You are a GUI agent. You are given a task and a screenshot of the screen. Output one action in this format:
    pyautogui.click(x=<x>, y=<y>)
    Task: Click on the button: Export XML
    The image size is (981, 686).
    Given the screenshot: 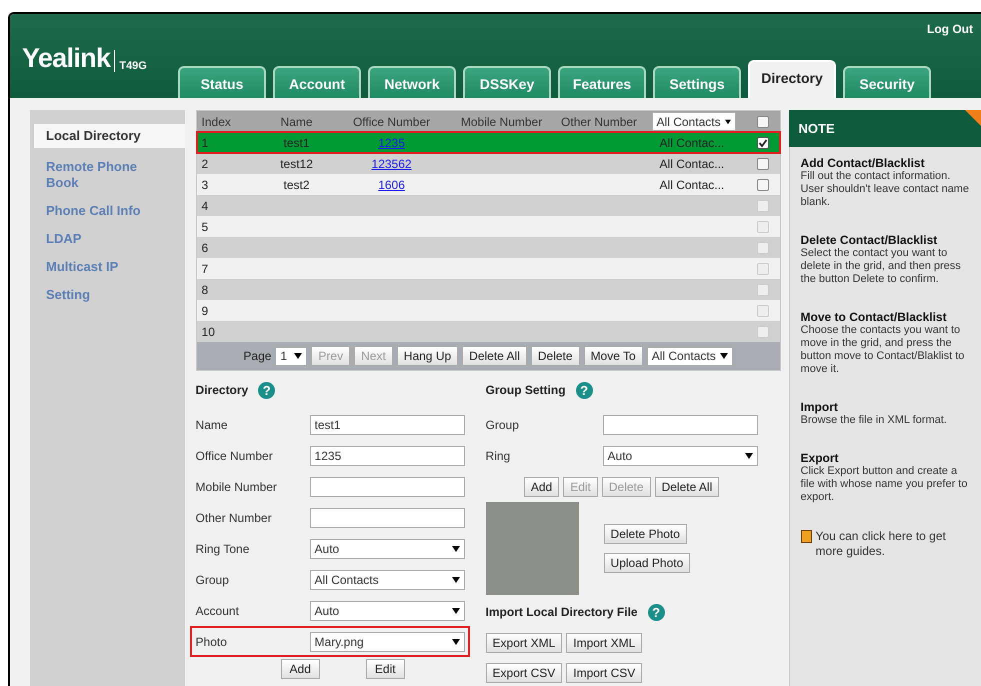 What is the action you would take?
    pyautogui.click(x=524, y=643)
    